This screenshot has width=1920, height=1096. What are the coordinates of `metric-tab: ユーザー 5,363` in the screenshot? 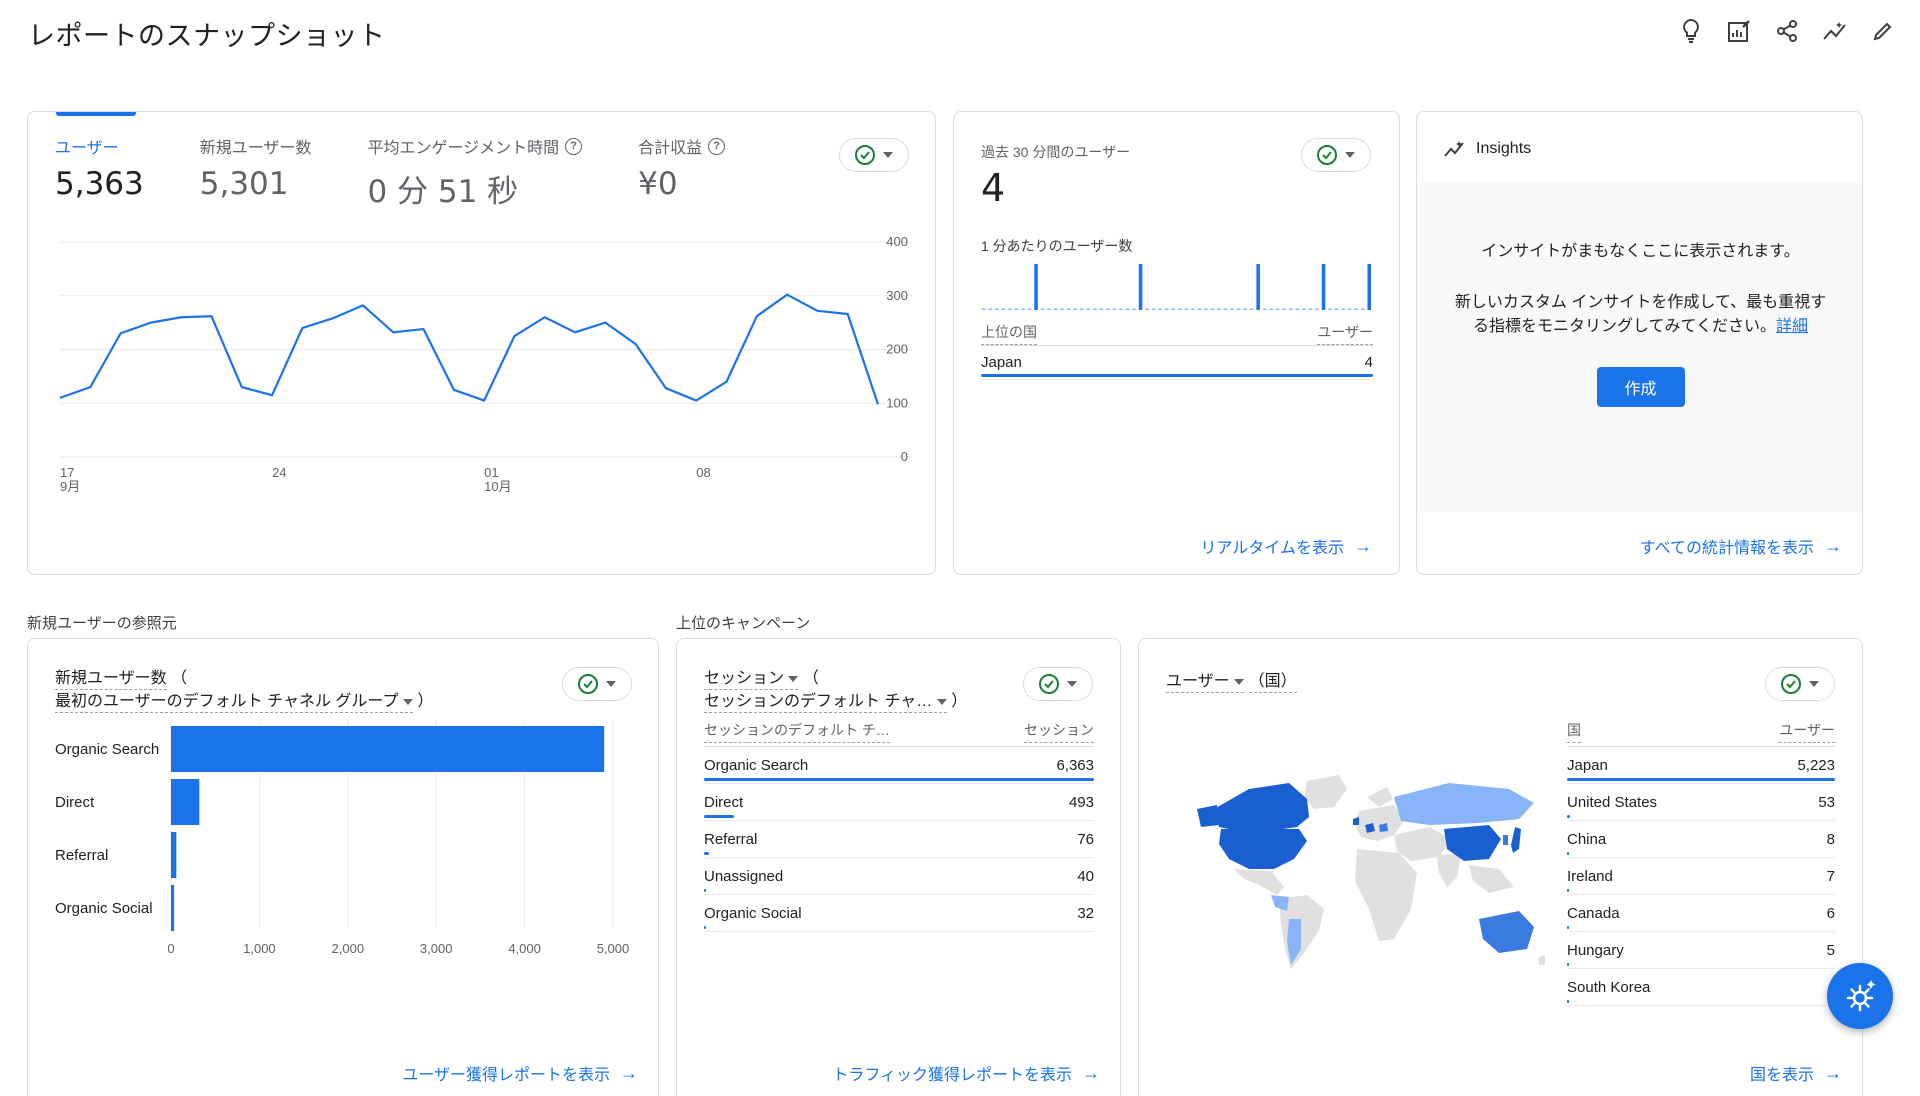 It's located at (99, 172).